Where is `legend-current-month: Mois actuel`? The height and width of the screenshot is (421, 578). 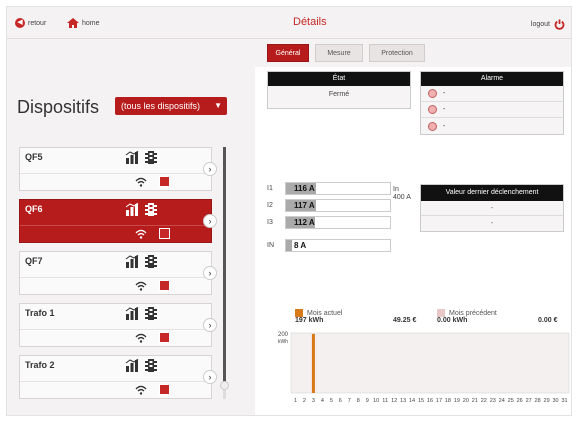
legend-current-month: Mois actuel is located at coordinates (318, 313).